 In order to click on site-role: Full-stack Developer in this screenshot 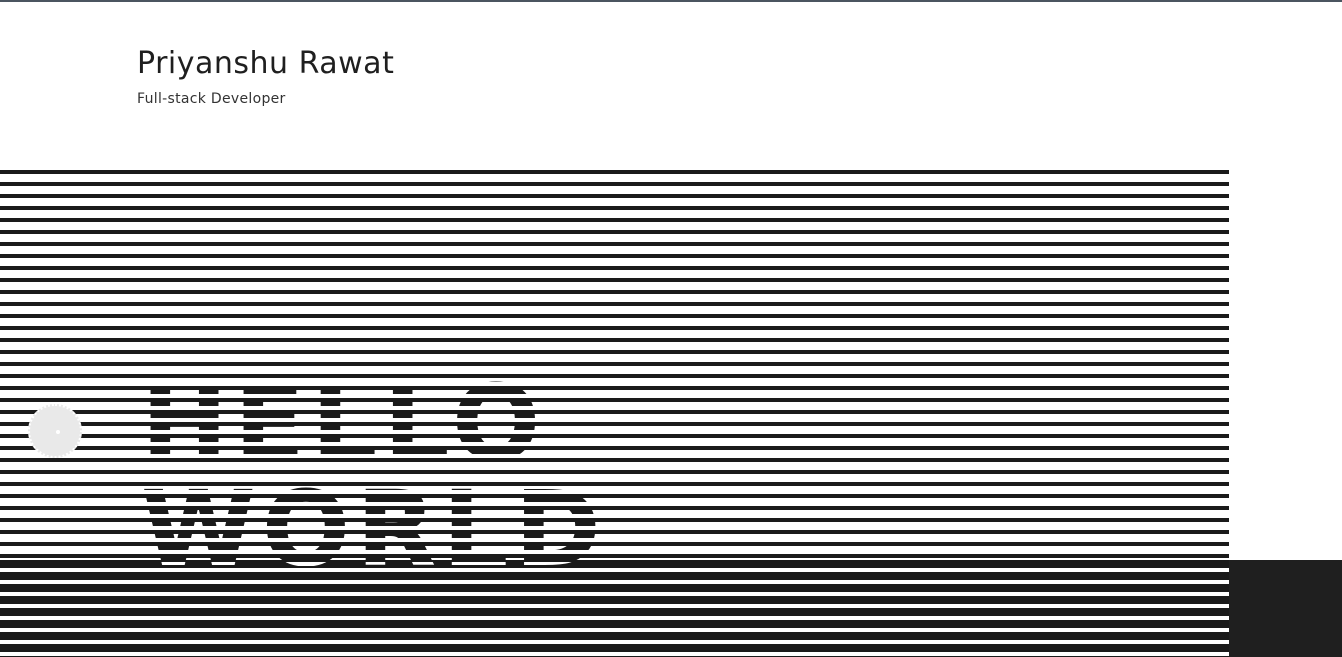, I will do `click(211, 99)`.